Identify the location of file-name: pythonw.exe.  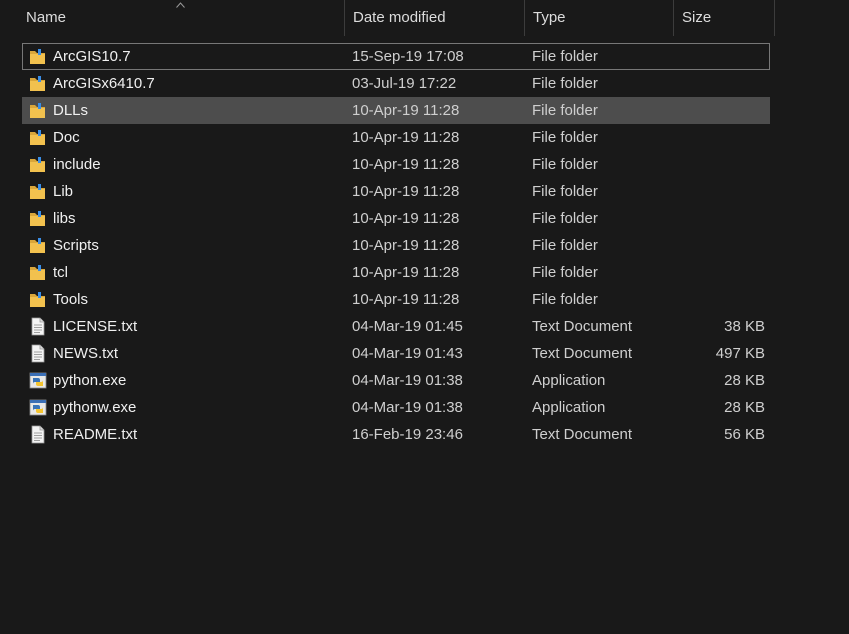
(95, 407).